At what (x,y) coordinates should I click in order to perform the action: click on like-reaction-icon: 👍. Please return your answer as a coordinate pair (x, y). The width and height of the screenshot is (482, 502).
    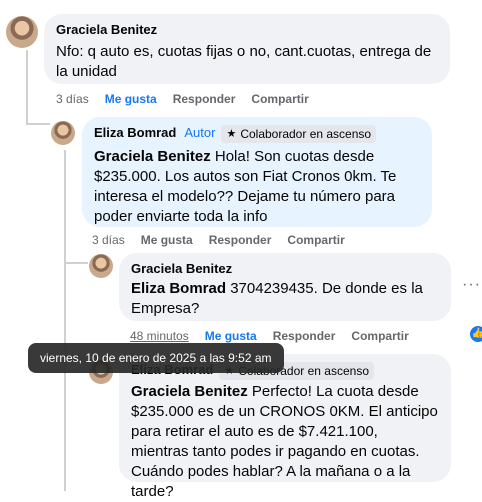
    Looking at the image, I should click on (476, 334).